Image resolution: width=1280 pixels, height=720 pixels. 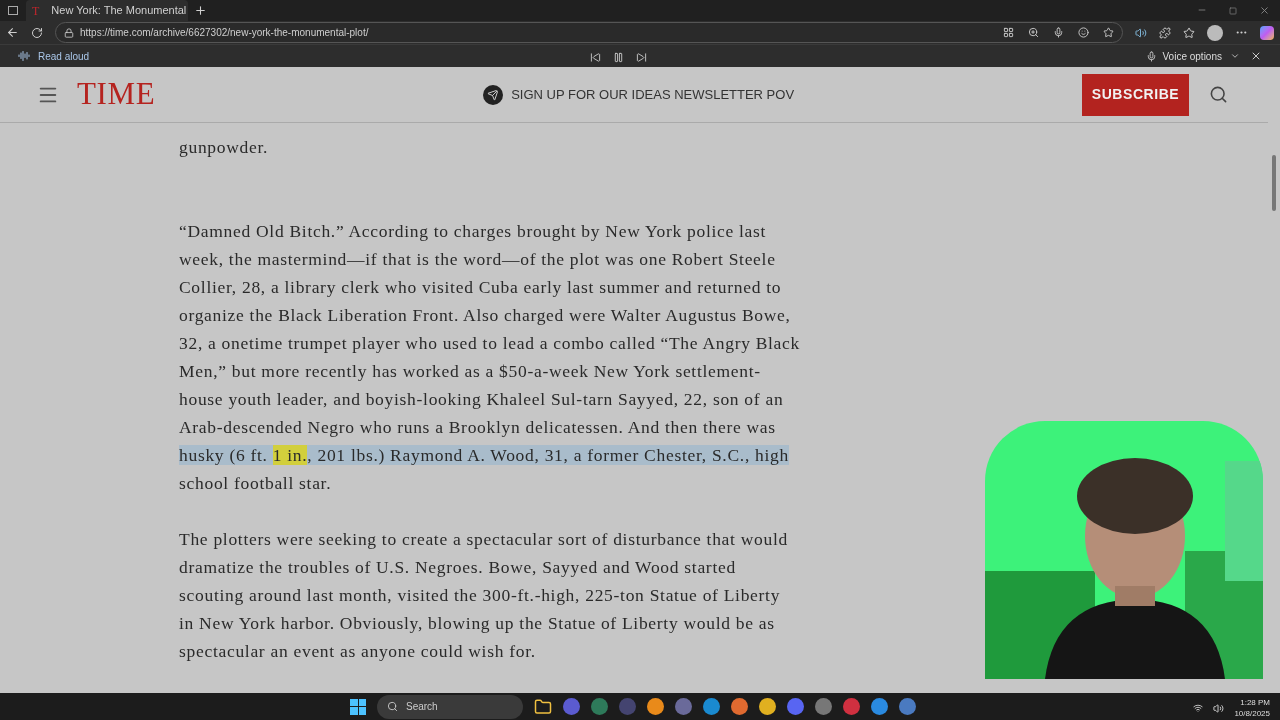 I want to click on back-icon, so click(x=12, y=33).